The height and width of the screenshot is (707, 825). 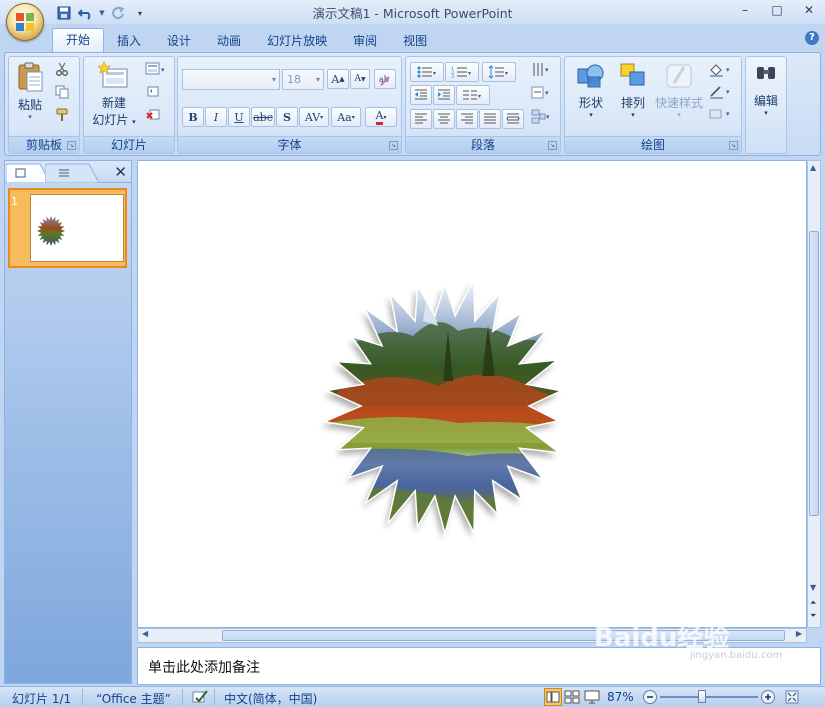 I want to click on grow-font-button: A ▲, so click(x=338, y=79).